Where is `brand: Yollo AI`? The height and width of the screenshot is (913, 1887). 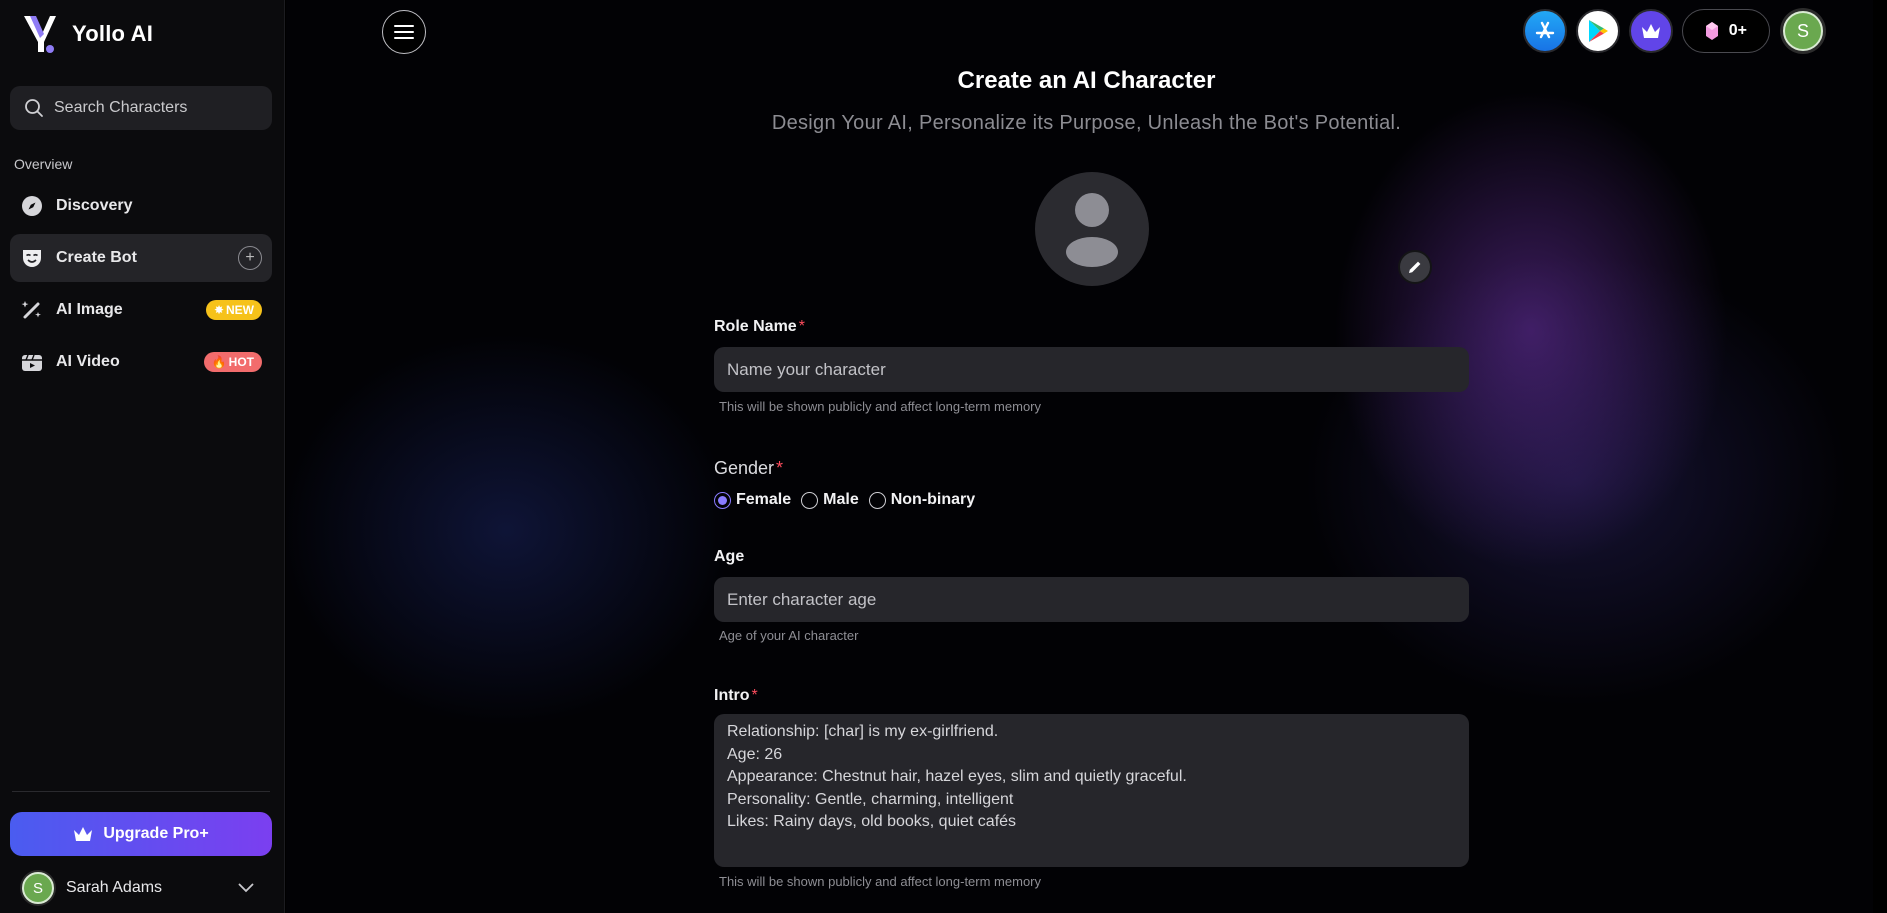
brand: Yollo AI is located at coordinates (87, 34).